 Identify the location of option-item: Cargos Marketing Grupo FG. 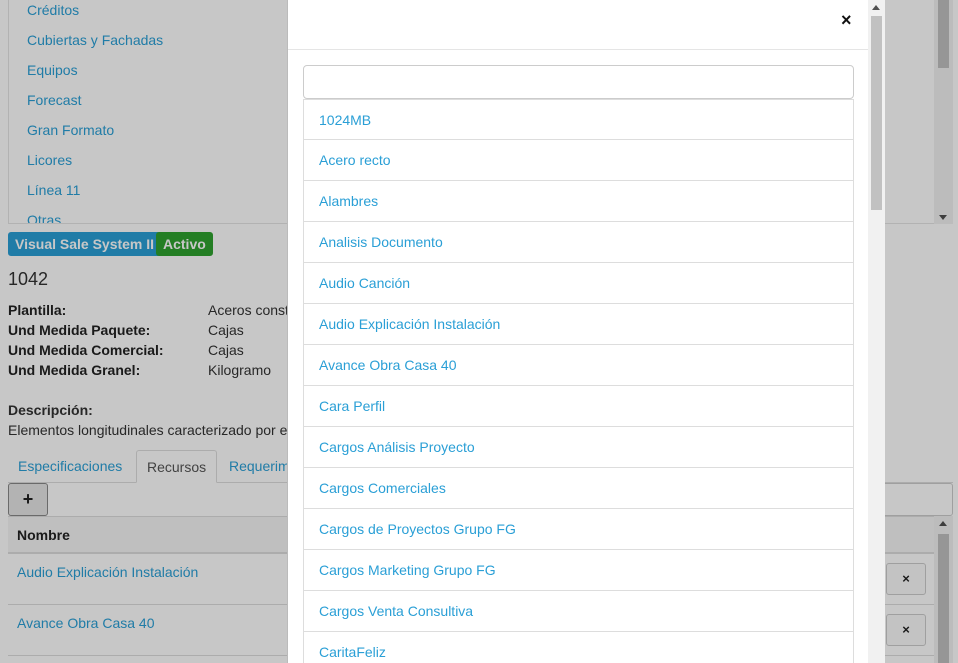
(578, 570).